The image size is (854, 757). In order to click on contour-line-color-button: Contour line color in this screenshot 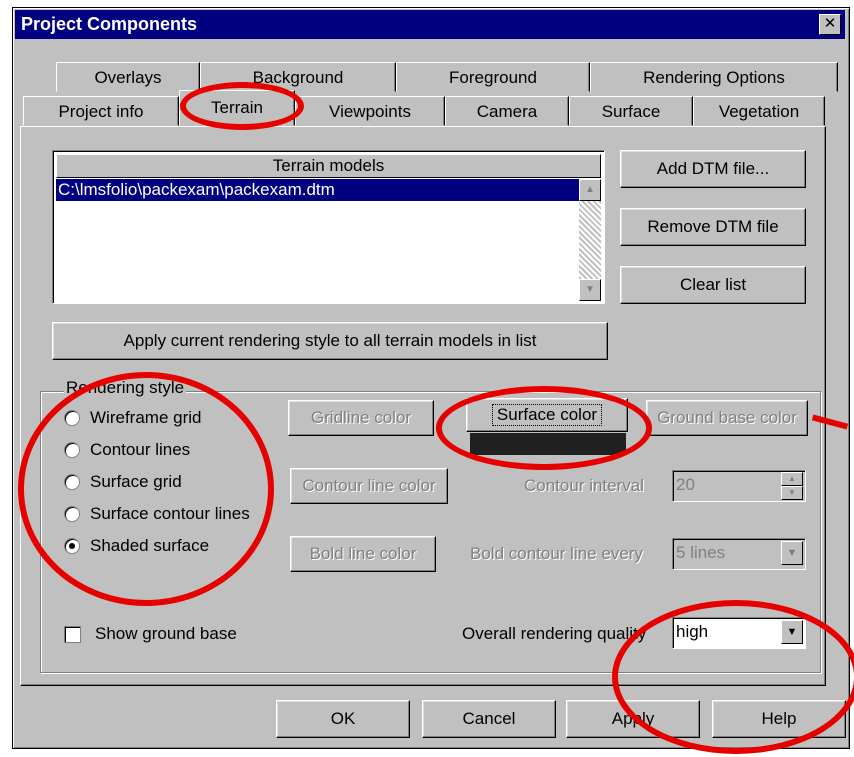, I will do `click(369, 486)`.